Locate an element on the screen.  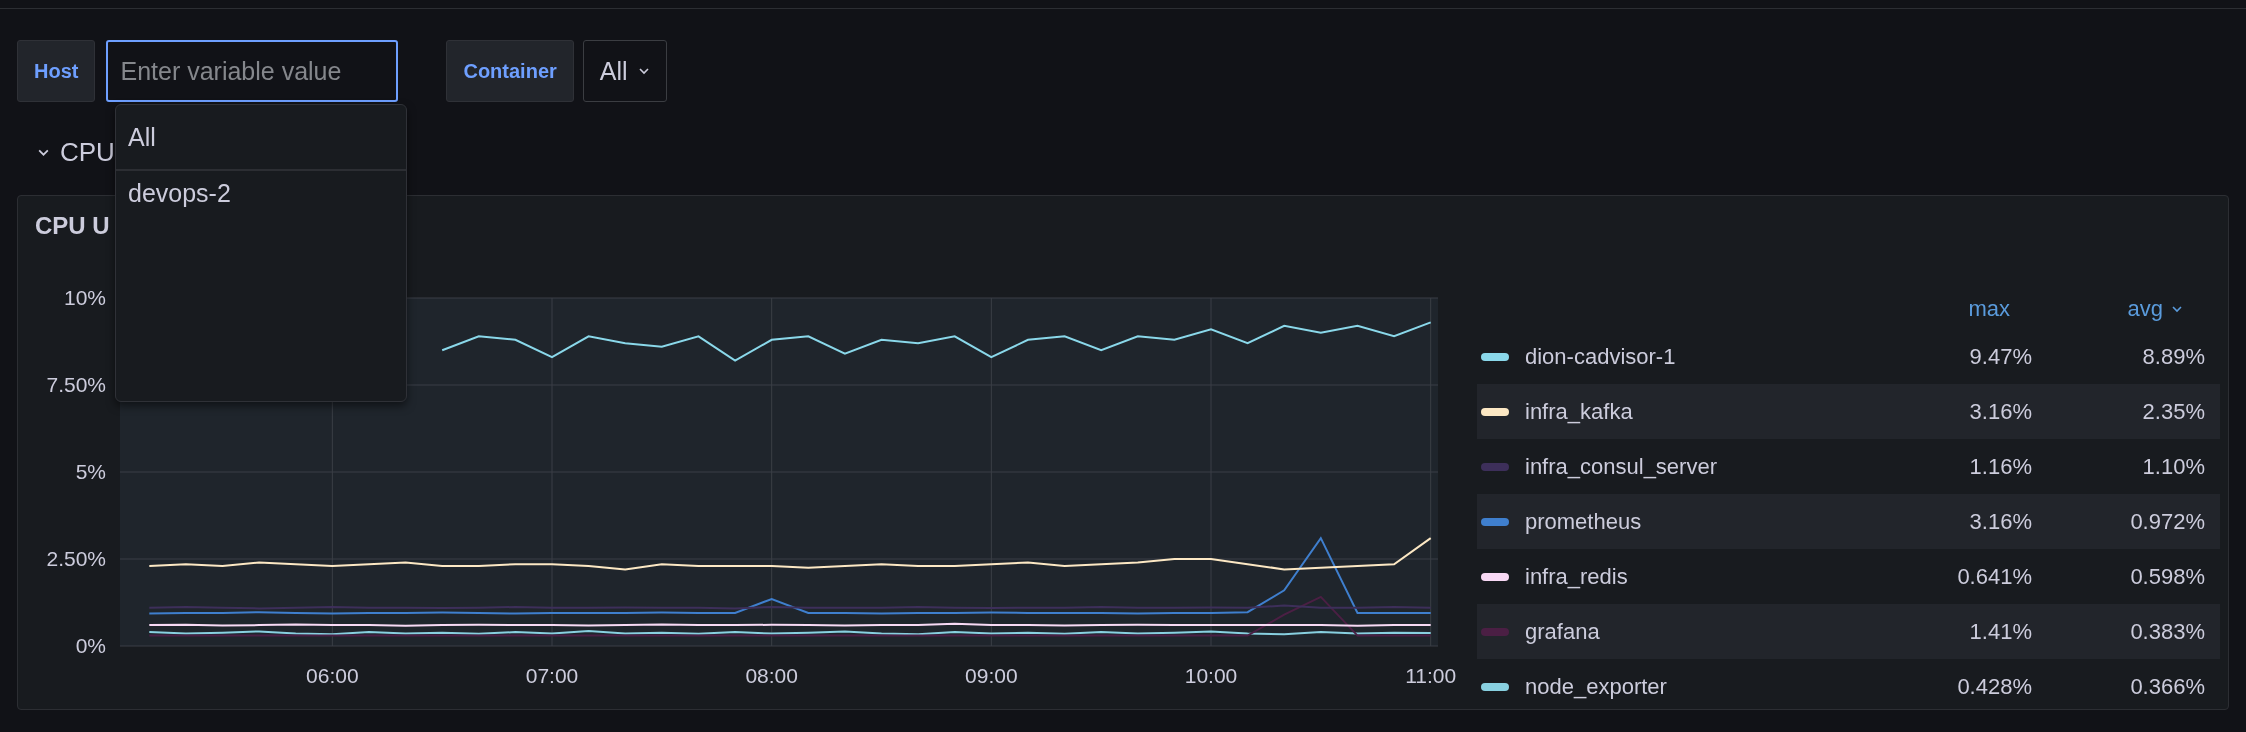
variable-label: Host is located at coordinates (56, 71).